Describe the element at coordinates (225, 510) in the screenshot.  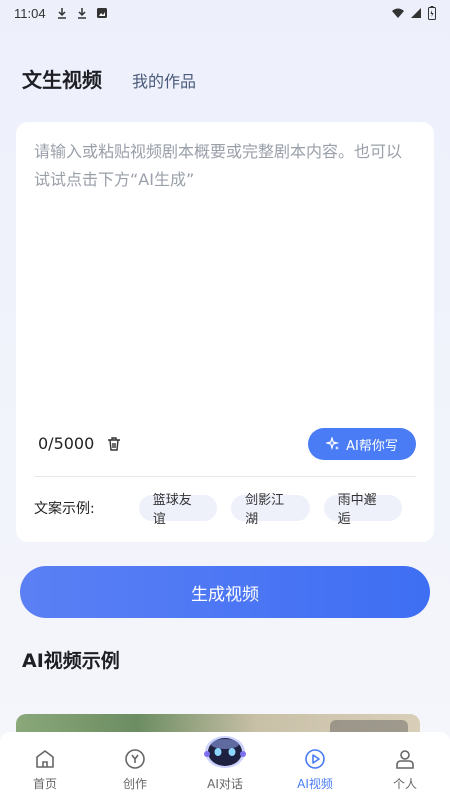
I see `example-row: 文案示例: 篮球友谊 剑影江湖 雨中邂逅` at that location.